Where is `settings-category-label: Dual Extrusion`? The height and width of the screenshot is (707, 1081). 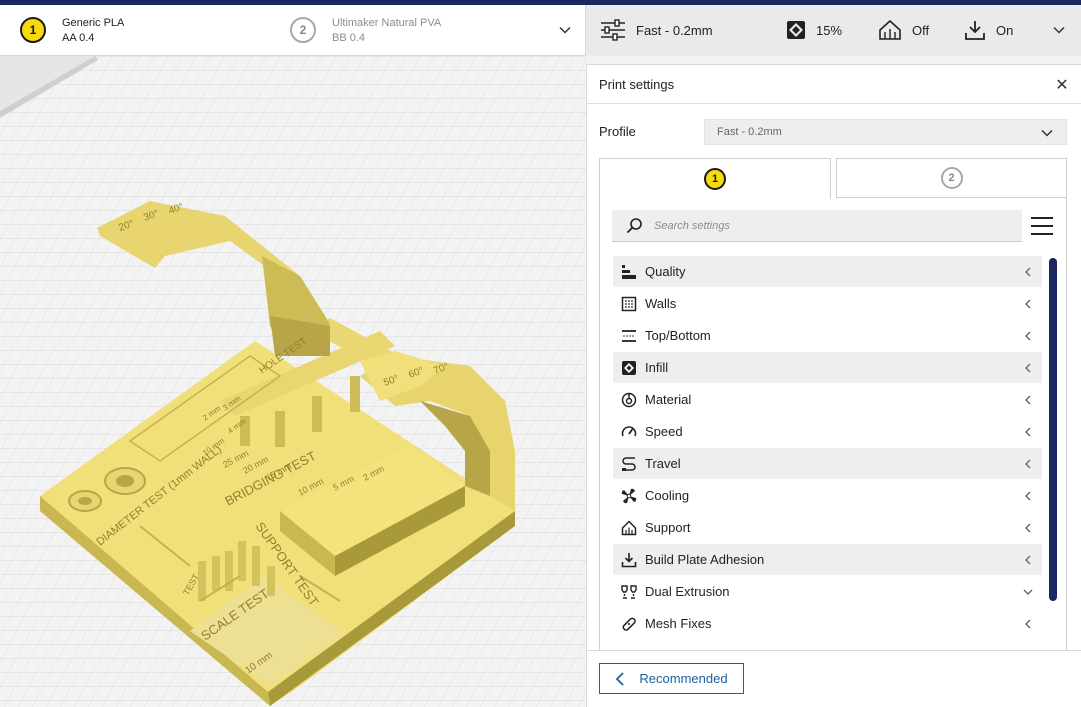
settings-category-label: Dual Extrusion is located at coordinates (687, 591).